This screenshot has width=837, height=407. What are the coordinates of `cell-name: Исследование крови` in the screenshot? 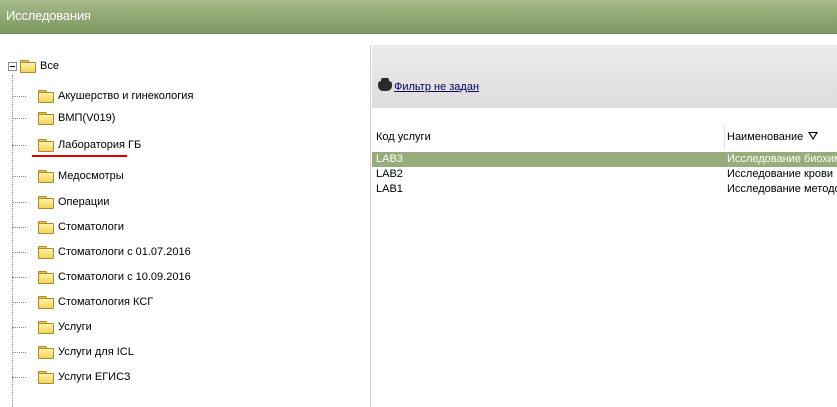 It's located at (780, 174).